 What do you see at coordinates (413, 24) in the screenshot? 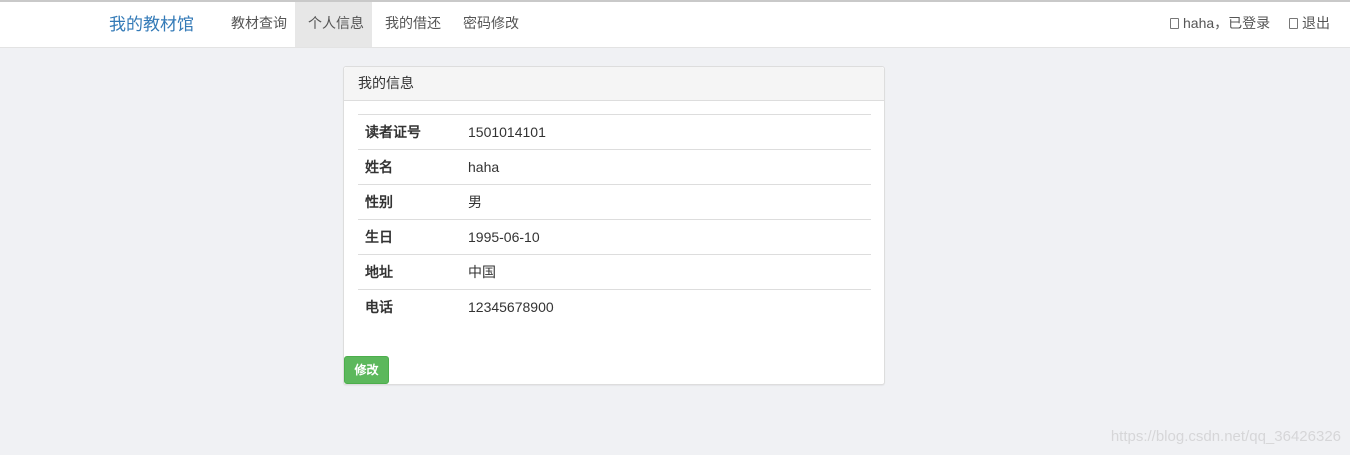
I see `nav-item-my-borrowing: 我的借还` at bounding box center [413, 24].